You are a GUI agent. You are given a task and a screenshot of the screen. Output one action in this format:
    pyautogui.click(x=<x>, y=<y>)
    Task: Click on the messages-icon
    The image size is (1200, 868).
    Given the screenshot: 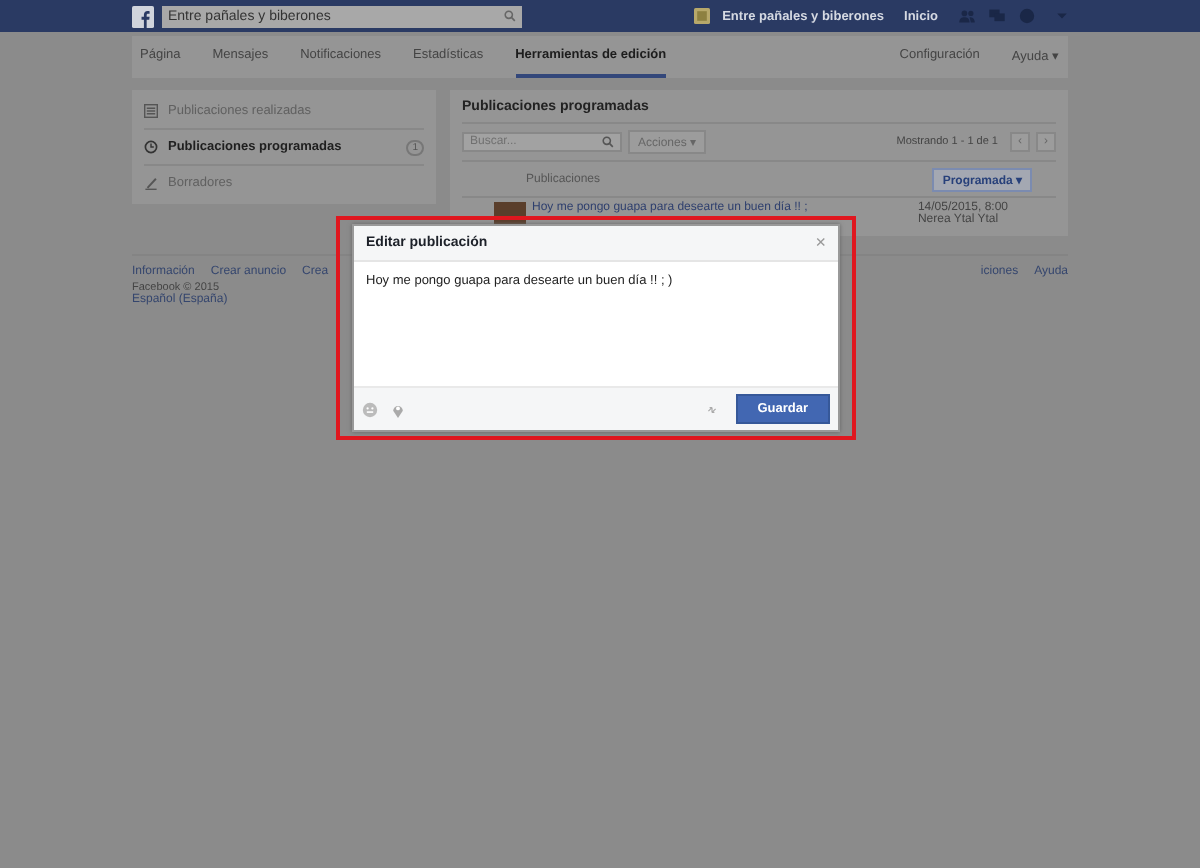 What is the action you would take?
    pyautogui.click(x=997, y=16)
    